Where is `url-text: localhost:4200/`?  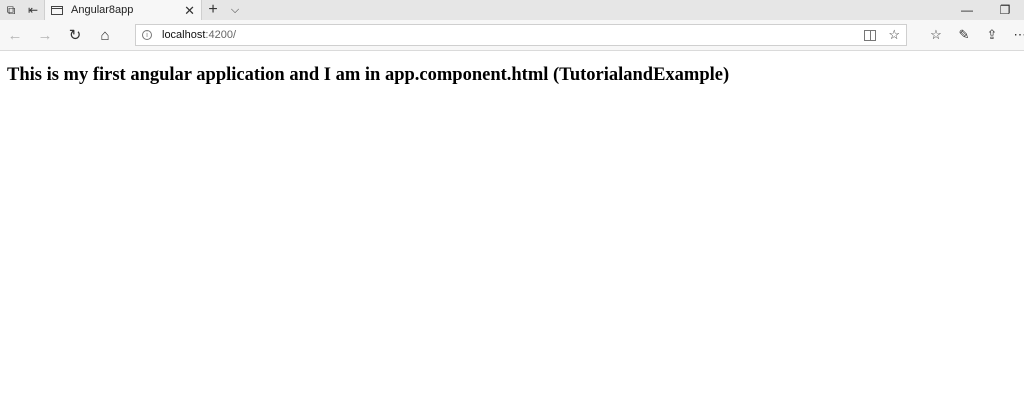 url-text: localhost:4200/ is located at coordinates (513, 35).